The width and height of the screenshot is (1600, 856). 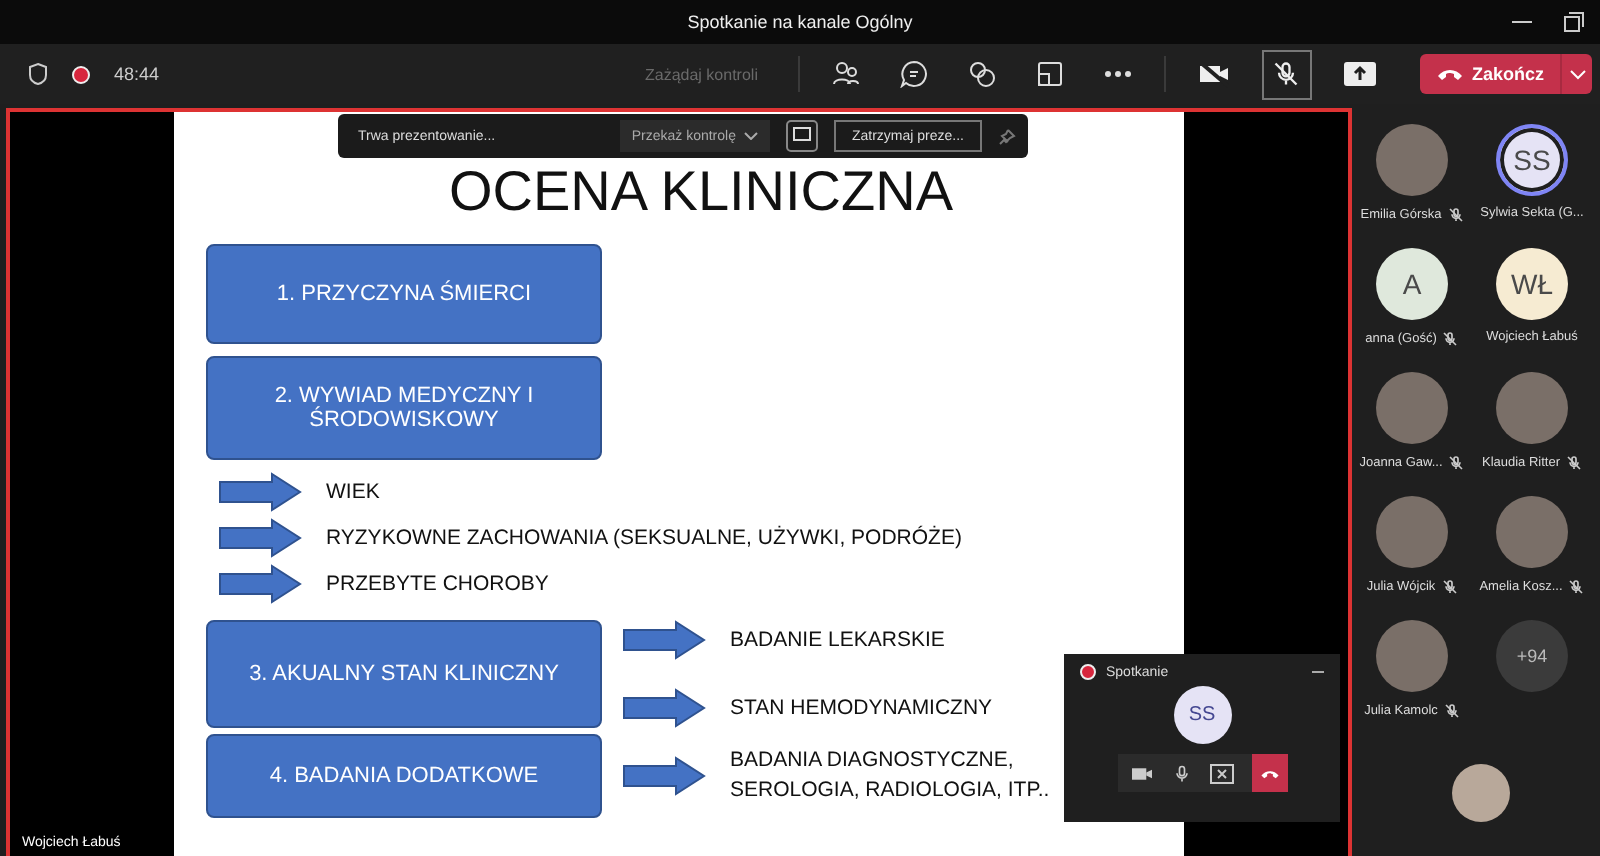 I want to click on maximize-icon, so click(x=1574, y=22).